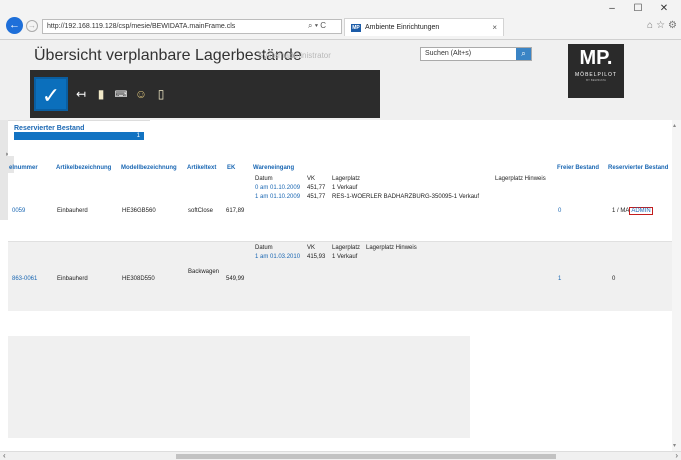 The height and width of the screenshot is (460, 681). I want to click on tab-label: Ambiente Einrichtungen, so click(402, 27).